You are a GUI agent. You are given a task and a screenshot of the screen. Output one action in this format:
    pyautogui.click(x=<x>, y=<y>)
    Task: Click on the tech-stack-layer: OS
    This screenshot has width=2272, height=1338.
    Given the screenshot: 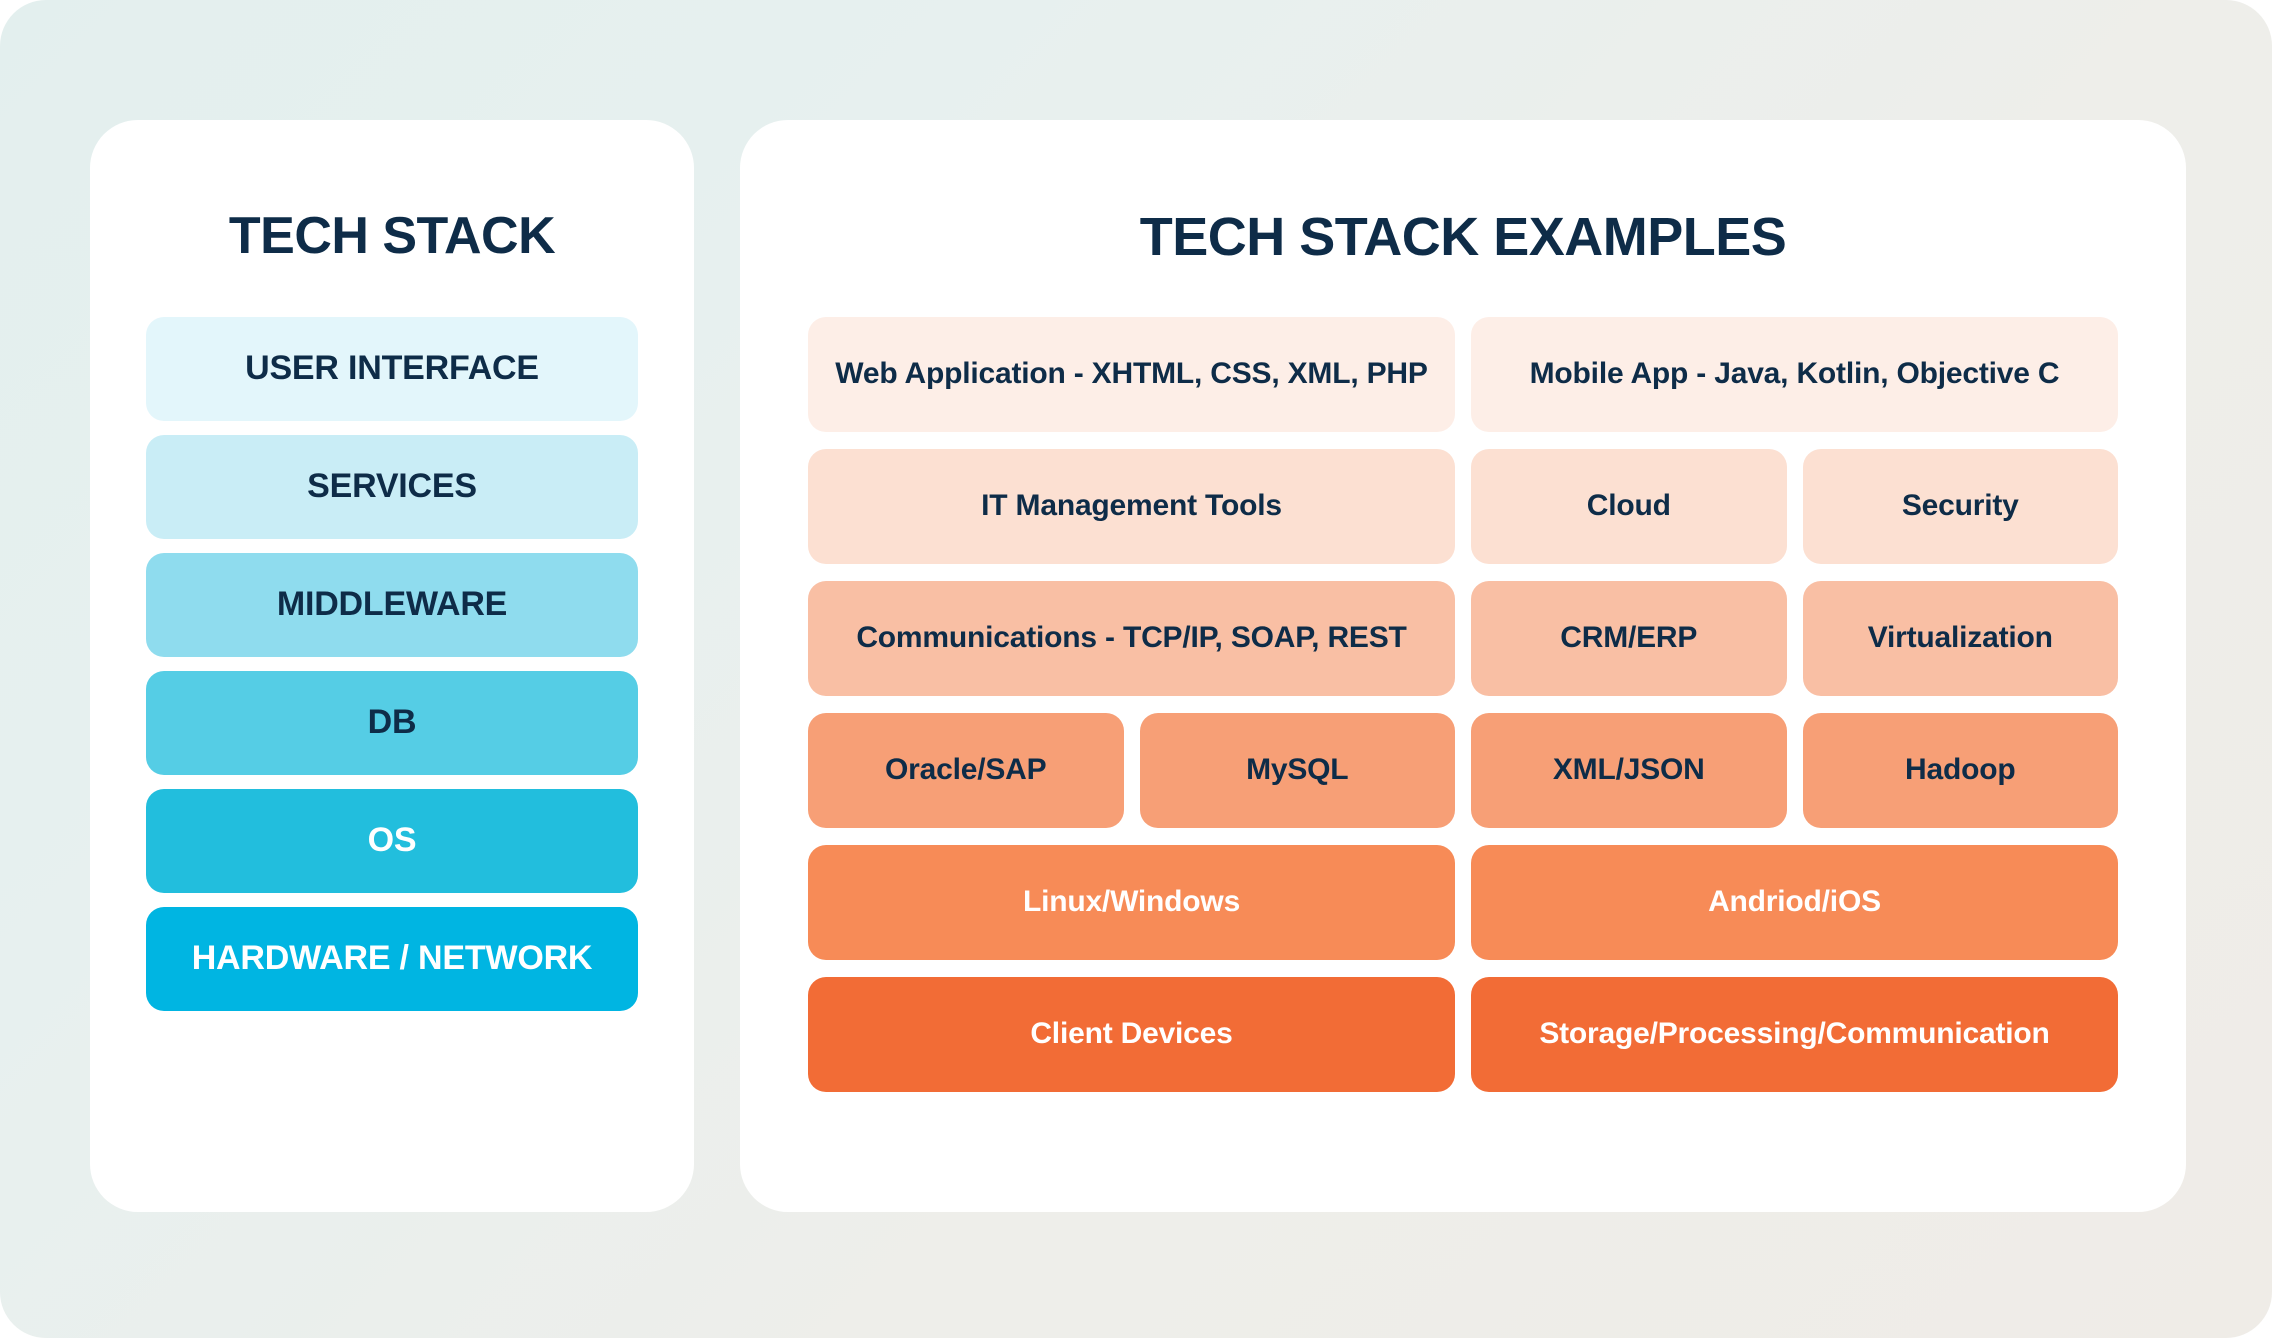 What is the action you would take?
    pyautogui.click(x=392, y=841)
    